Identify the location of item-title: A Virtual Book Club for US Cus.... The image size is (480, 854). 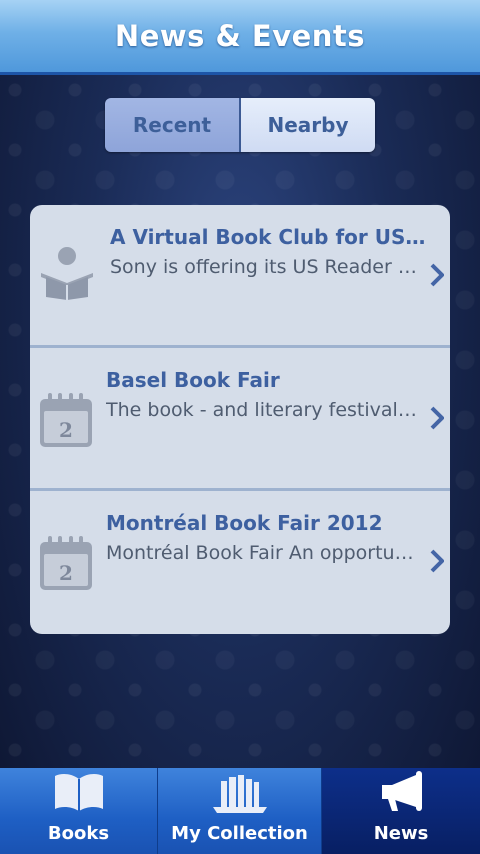
(270, 237).